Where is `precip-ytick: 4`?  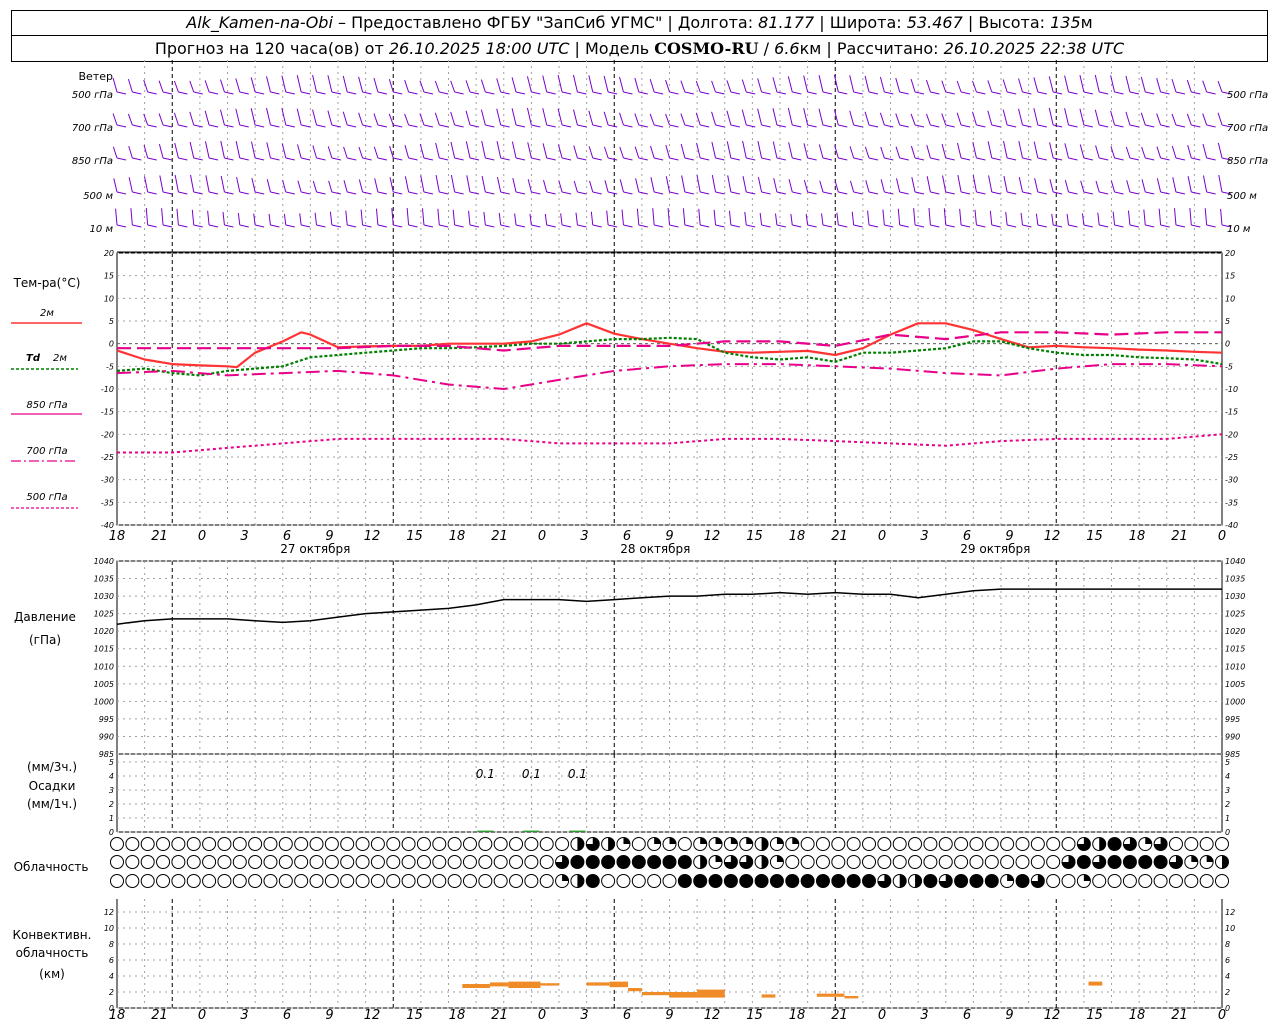 precip-ytick: 4 is located at coordinates (111, 776).